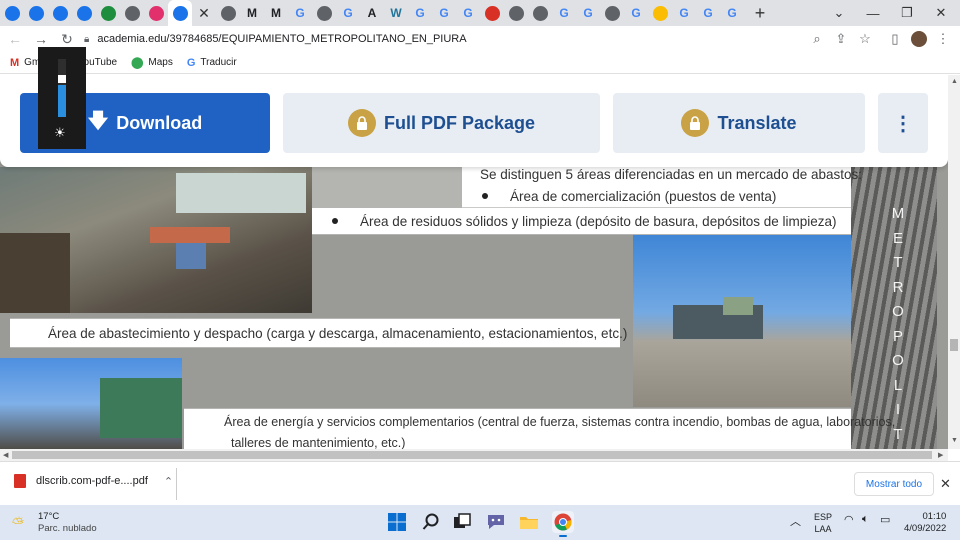  Describe the element at coordinates (897, 336) in the screenshot. I see `vertical-letter: P` at that location.